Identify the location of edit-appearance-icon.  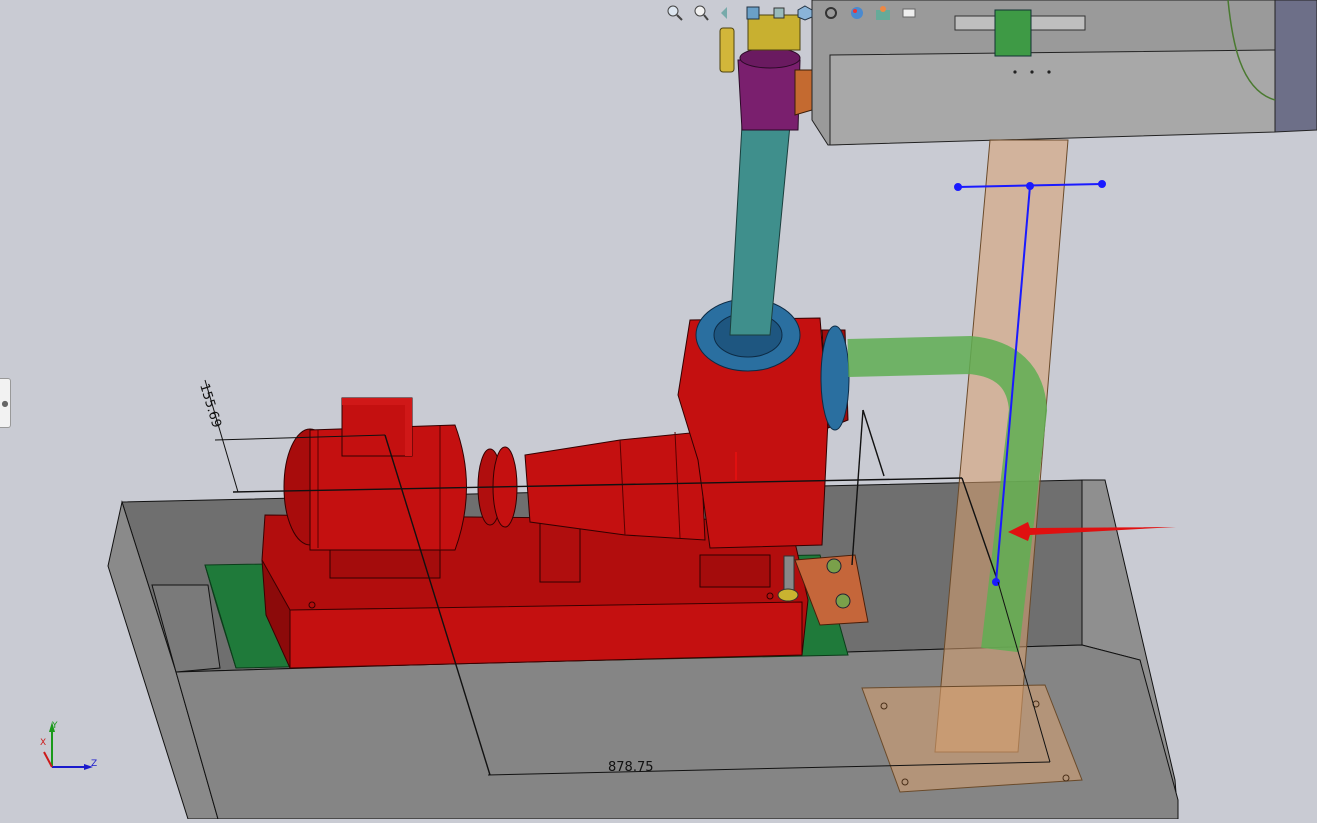
(857, 13).